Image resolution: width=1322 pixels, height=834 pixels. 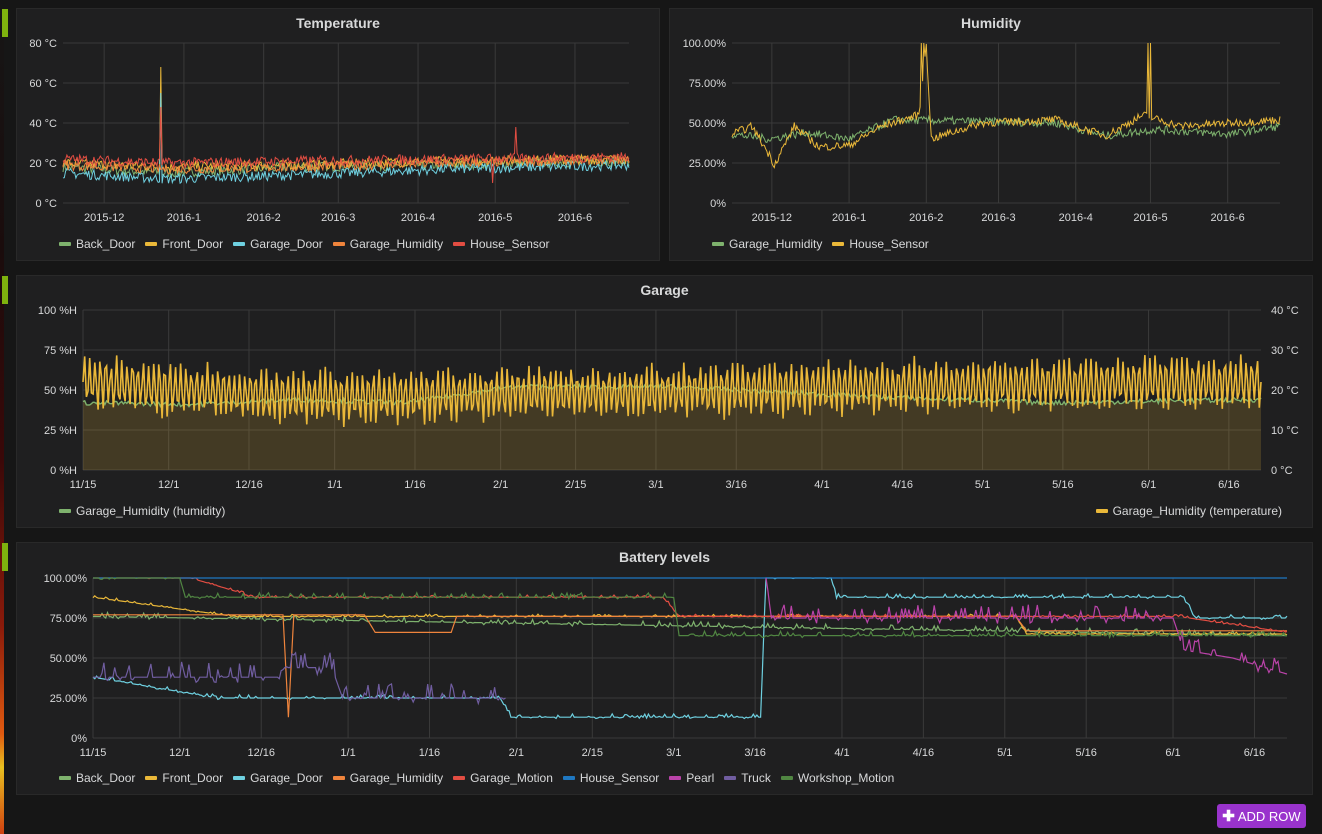 What do you see at coordinates (998, 218) in the screenshot?
I see `x-tick-label: 2016-3` at bounding box center [998, 218].